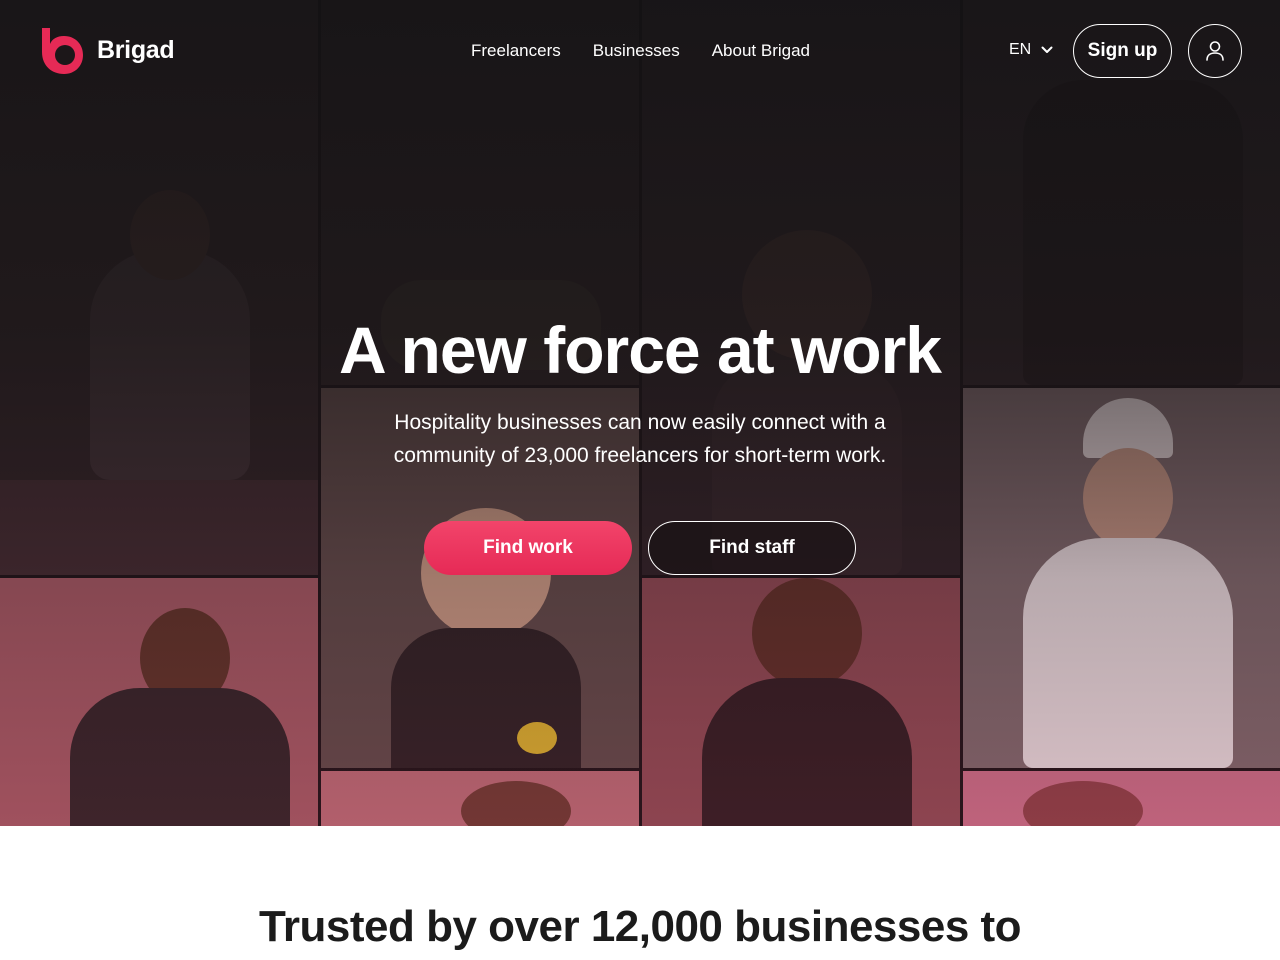  I want to click on chevron-down-icon, so click(1047, 49).